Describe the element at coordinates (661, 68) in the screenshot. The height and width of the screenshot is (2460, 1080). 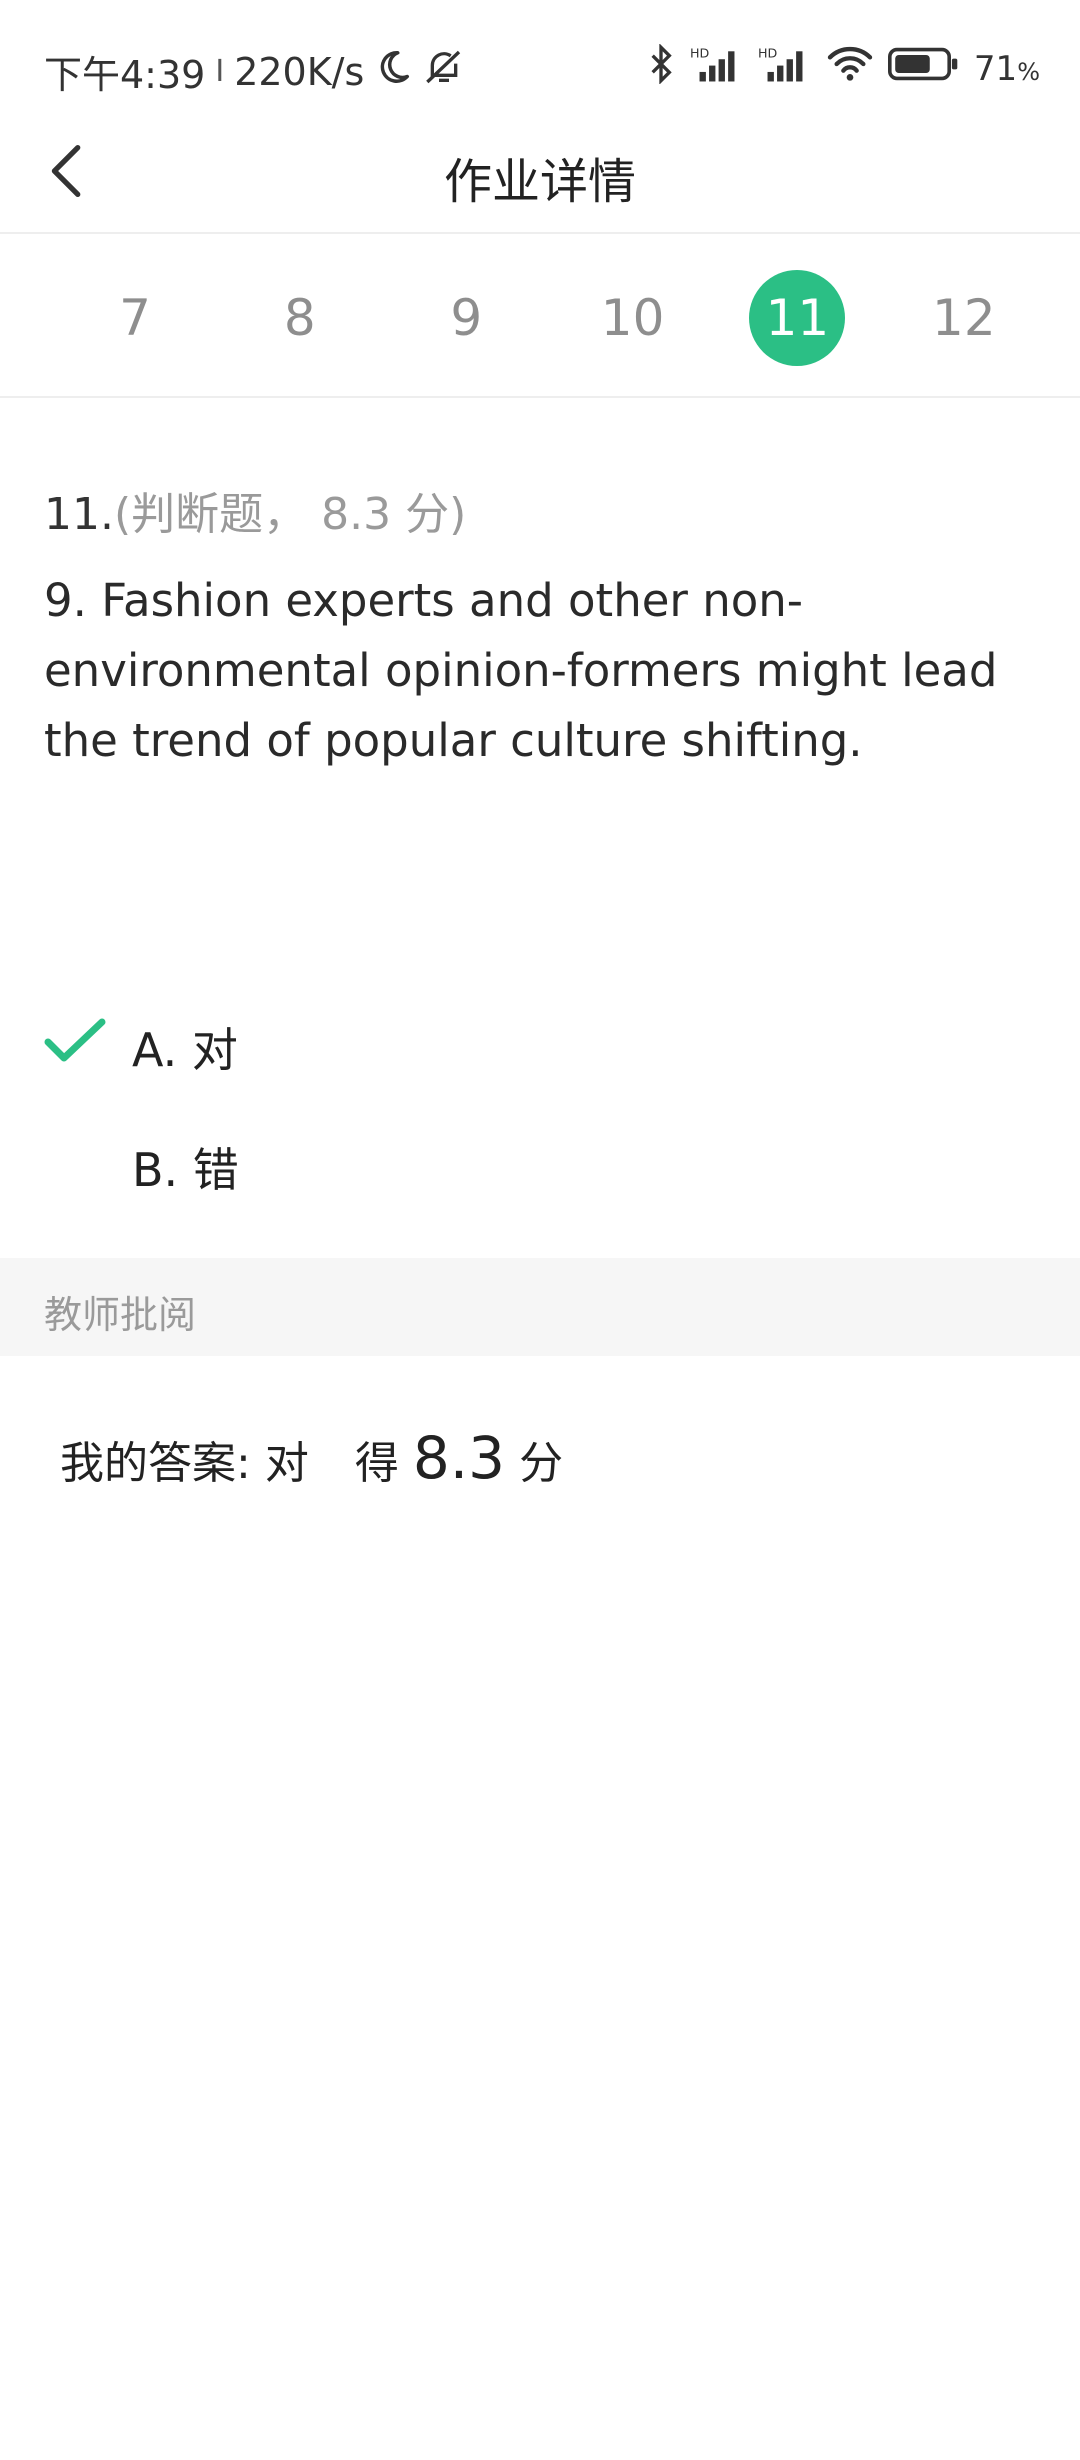
I see `bluetooth-icon` at that location.